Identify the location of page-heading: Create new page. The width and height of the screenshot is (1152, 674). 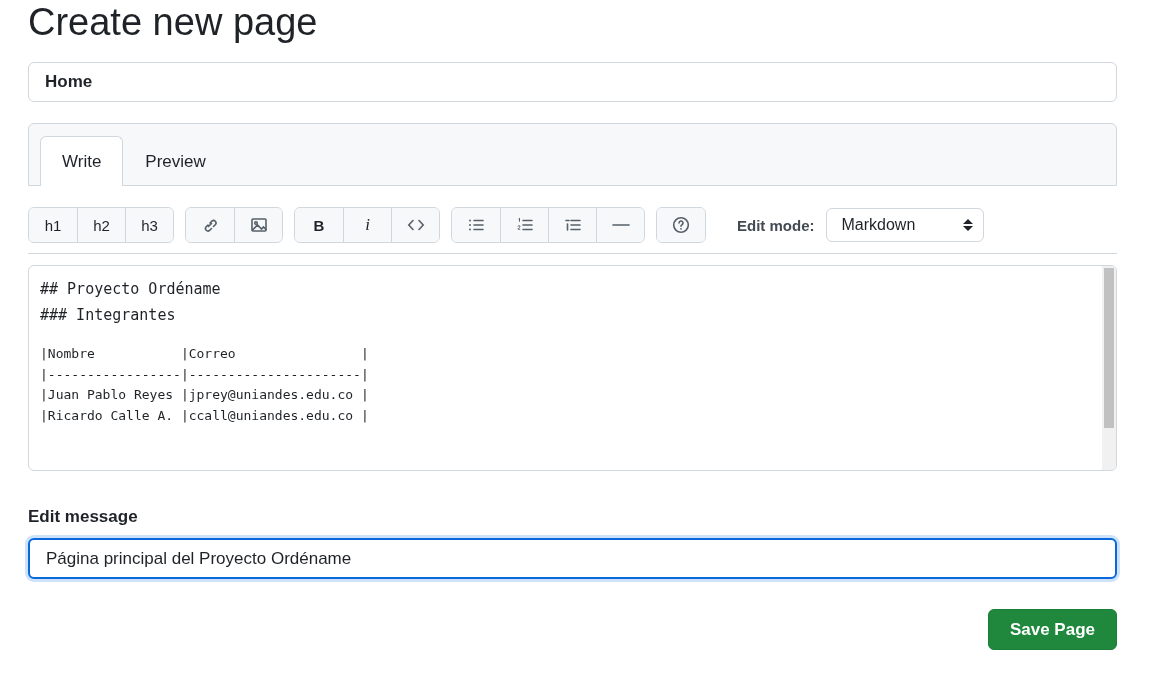
(173, 22).